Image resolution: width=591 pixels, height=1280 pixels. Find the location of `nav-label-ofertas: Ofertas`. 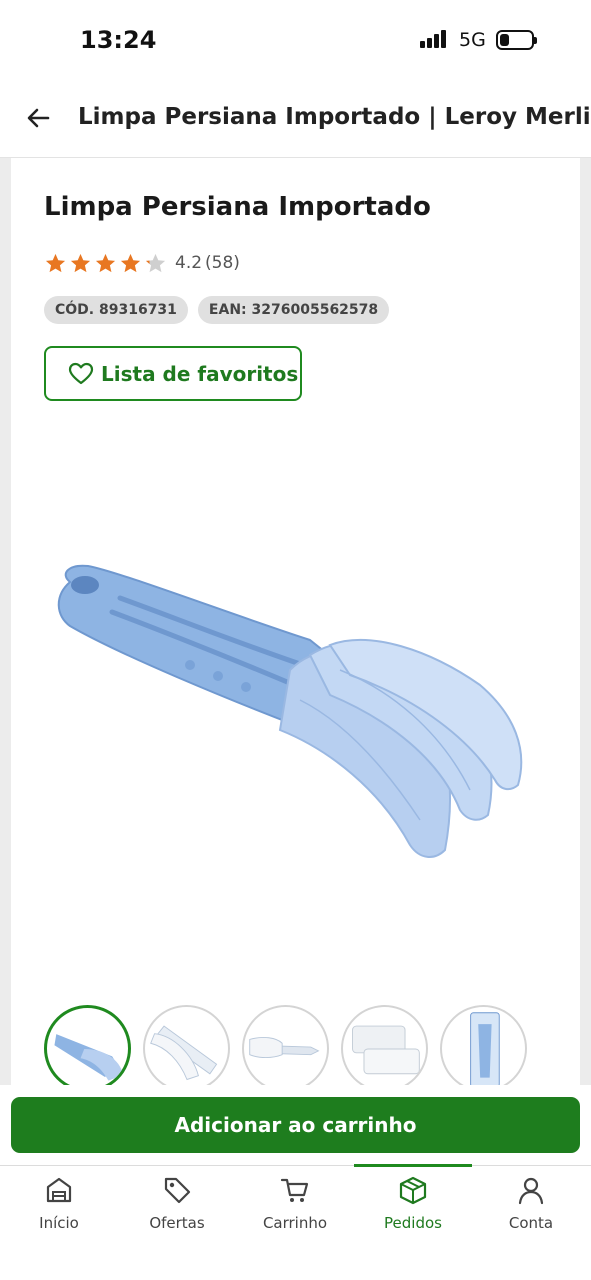

nav-label-ofertas: Ofertas is located at coordinates (177, 1223).